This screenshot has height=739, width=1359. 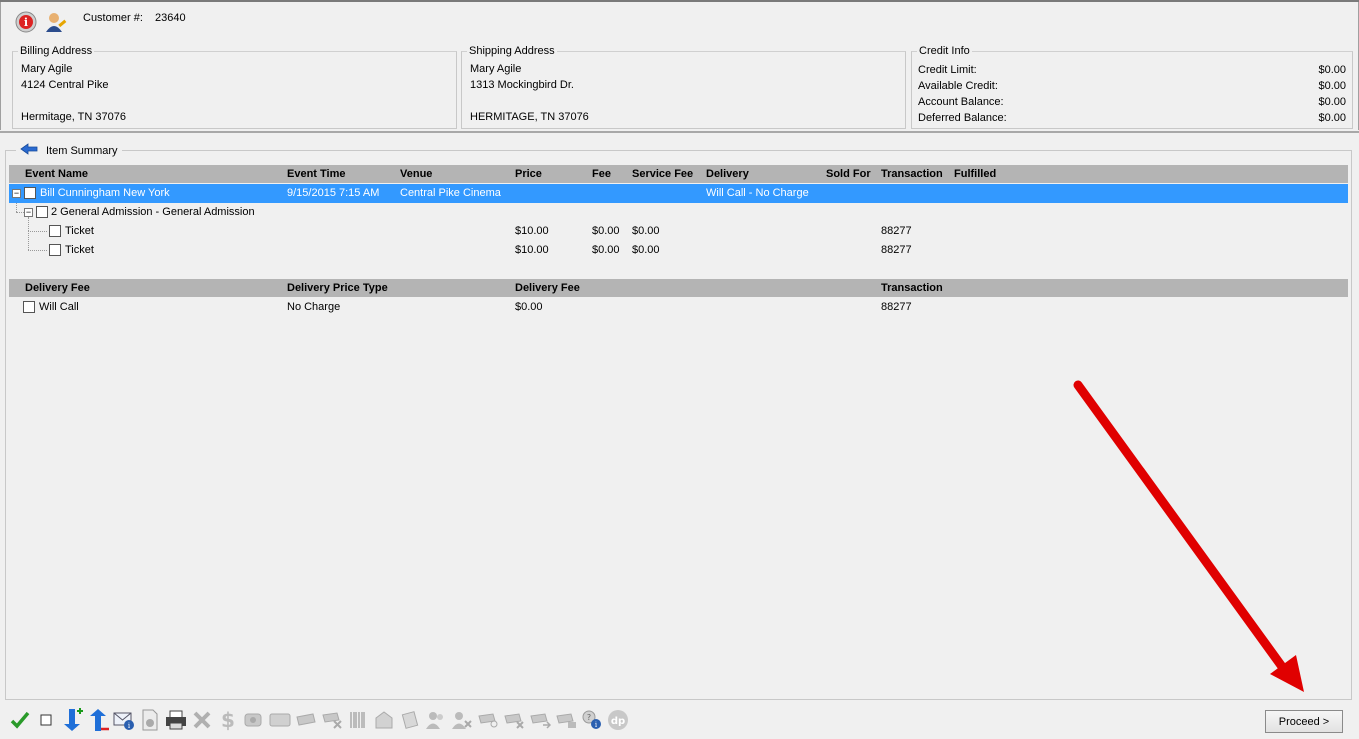 What do you see at coordinates (944, 51) in the screenshot?
I see `credit-info-legend: Credit Info` at bounding box center [944, 51].